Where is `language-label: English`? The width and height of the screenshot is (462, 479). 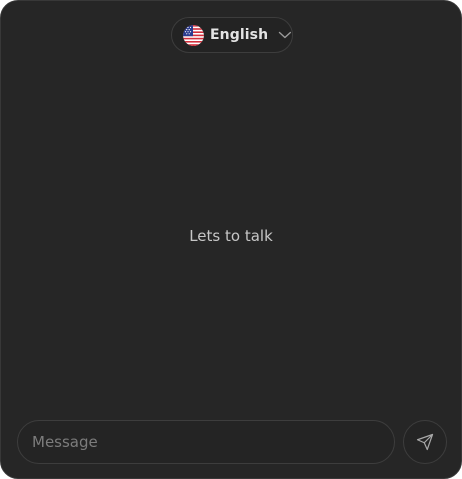
language-label: English is located at coordinates (239, 35).